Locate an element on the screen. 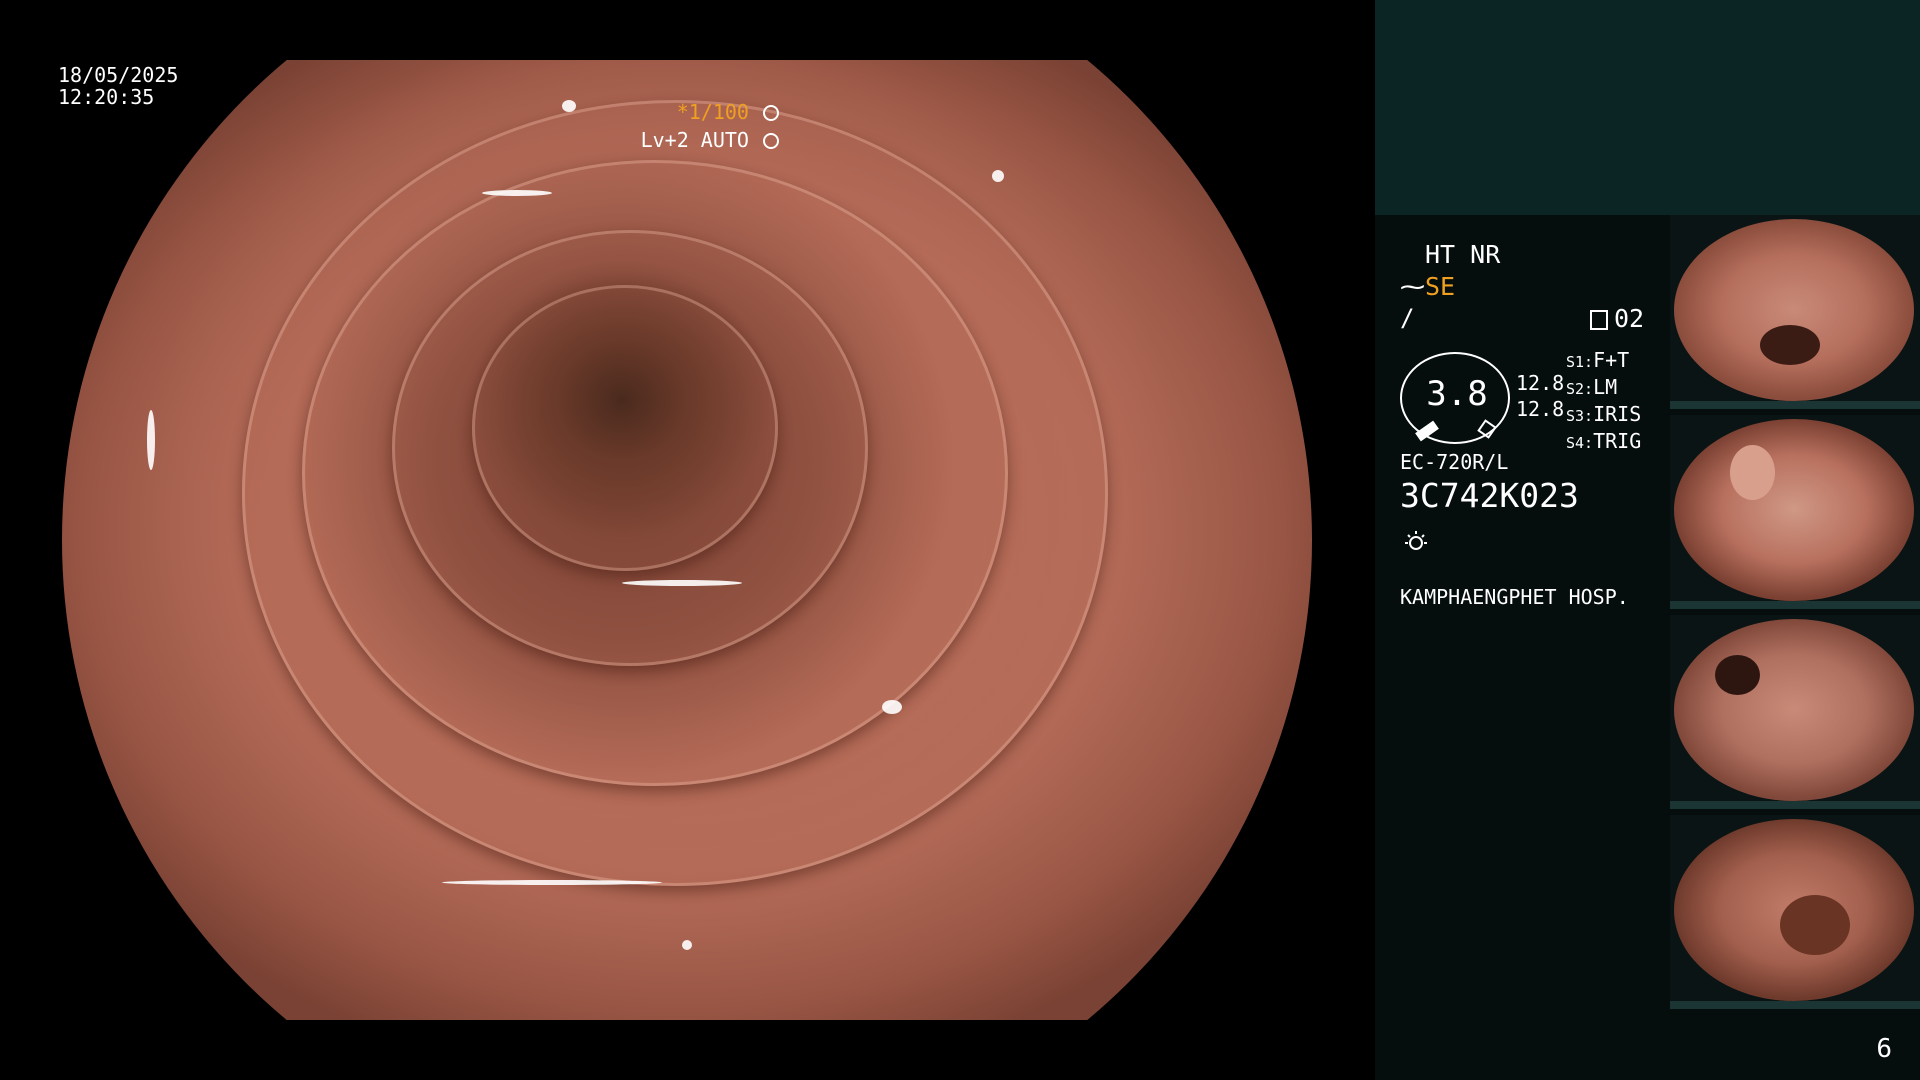 This screenshot has width=1920, height=1080. se-label: SE is located at coordinates (1440, 286).